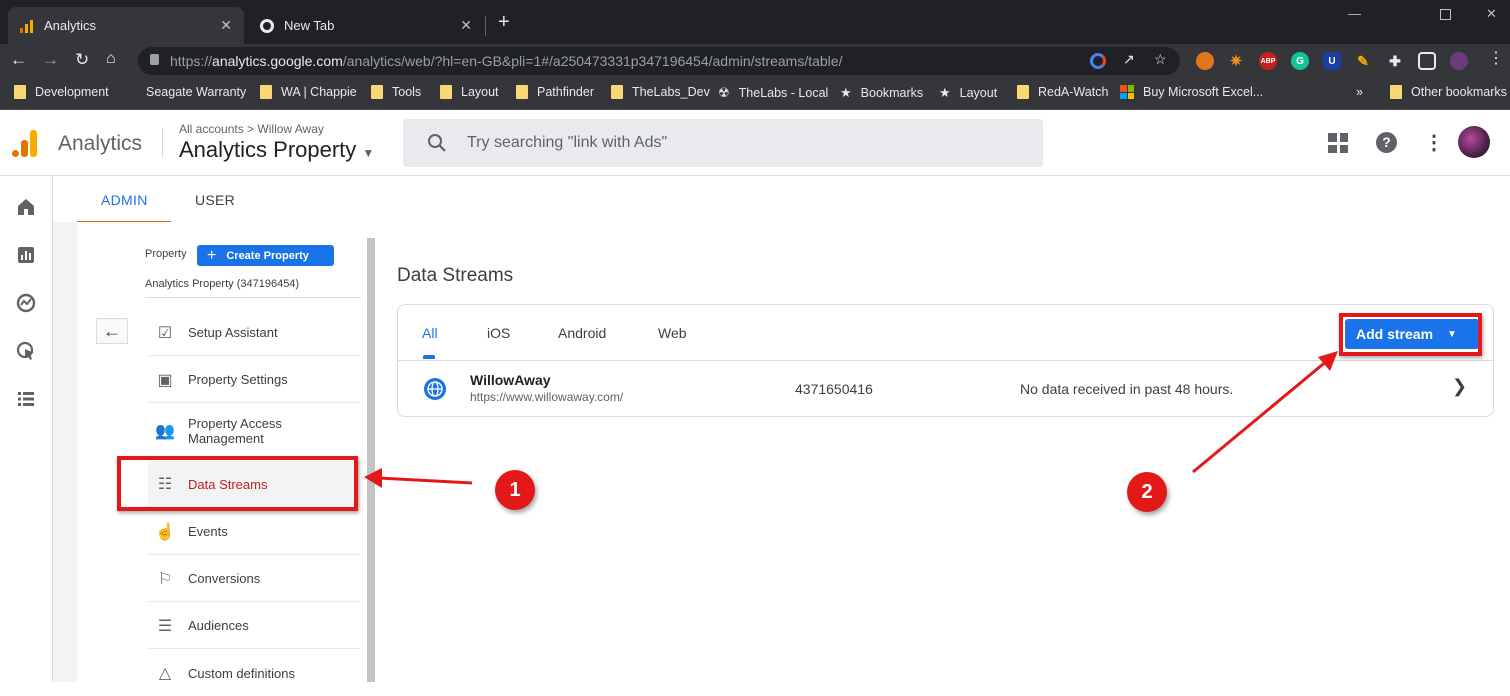 Image resolution: width=1510 pixels, height=696 pixels. What do you see at coordinates (437, 143) in the screenshot?
I see `search-icon` at bounding box center [437, 143].